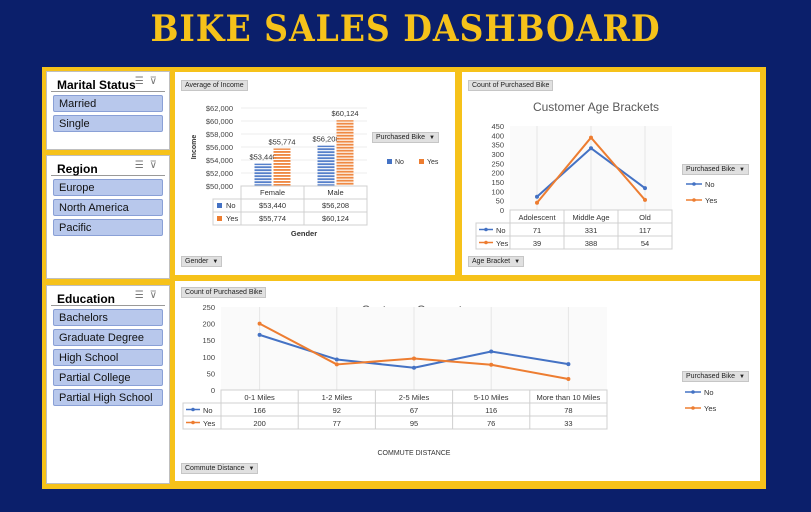  What do you see at coordinates (568, 423) in the screenshot?
I see `data-table-value: 33` at bounding box center [568, 423].